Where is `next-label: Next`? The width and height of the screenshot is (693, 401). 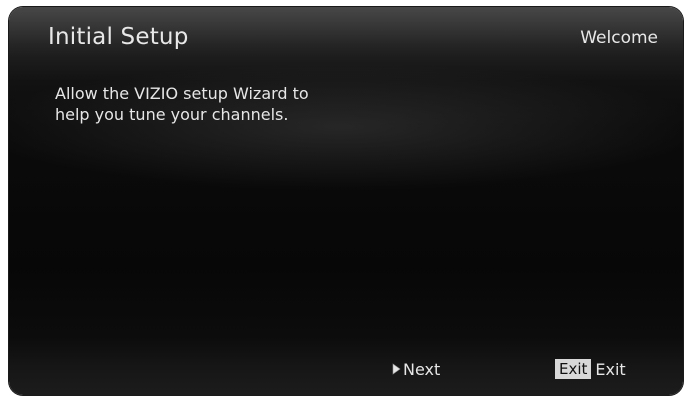
next-label: Next is located at coordinates (422, 369).